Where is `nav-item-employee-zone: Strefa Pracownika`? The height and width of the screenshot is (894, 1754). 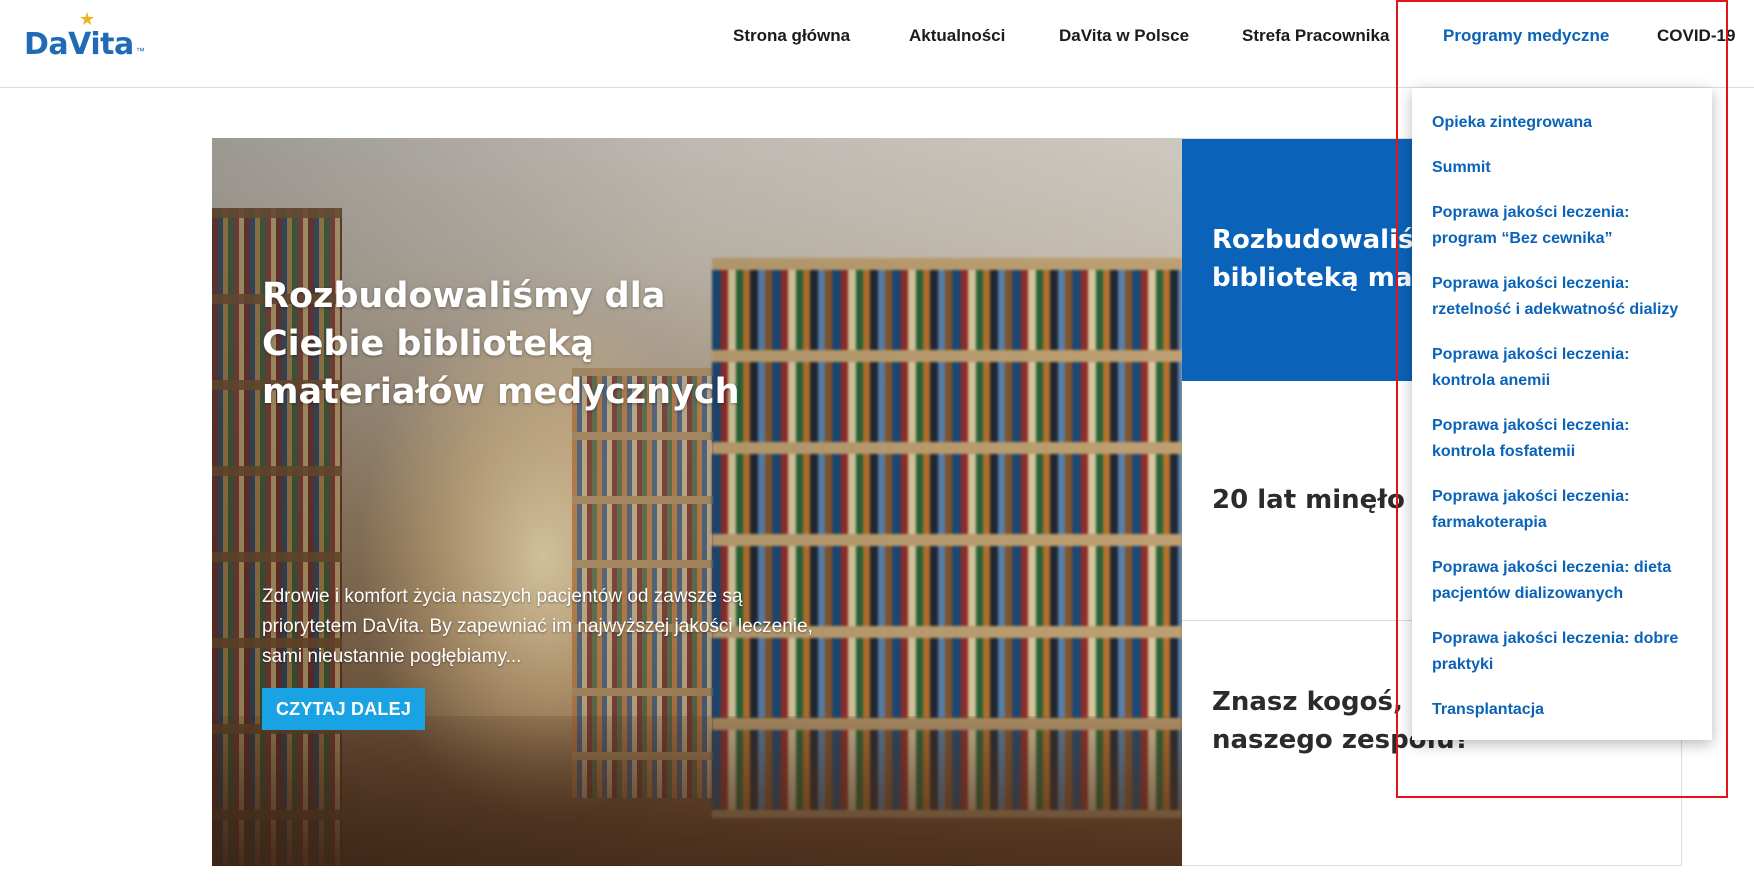
nav-item-employee-zone: Strefa Pracownika is located at coordinates (1315, 36).